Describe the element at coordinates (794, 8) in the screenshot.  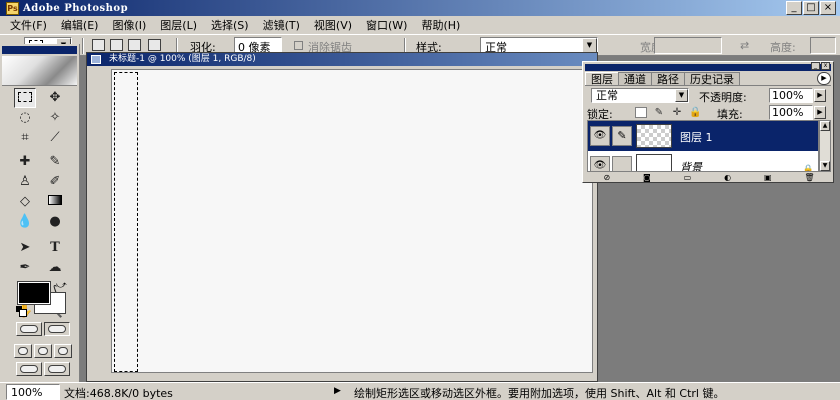
I see `minimize-button: _` at that location.